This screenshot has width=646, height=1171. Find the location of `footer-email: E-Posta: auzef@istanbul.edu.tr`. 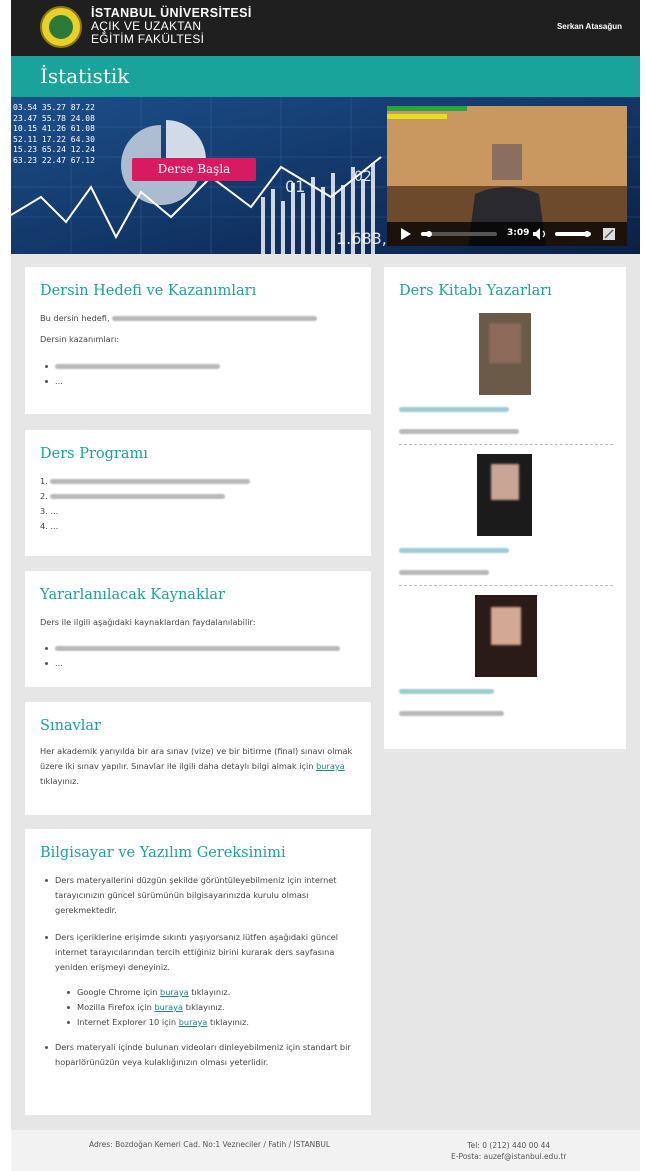

footer-email: E-Posta: auzef@istanbul.edu.tr is located at coordinates (509, 1156).